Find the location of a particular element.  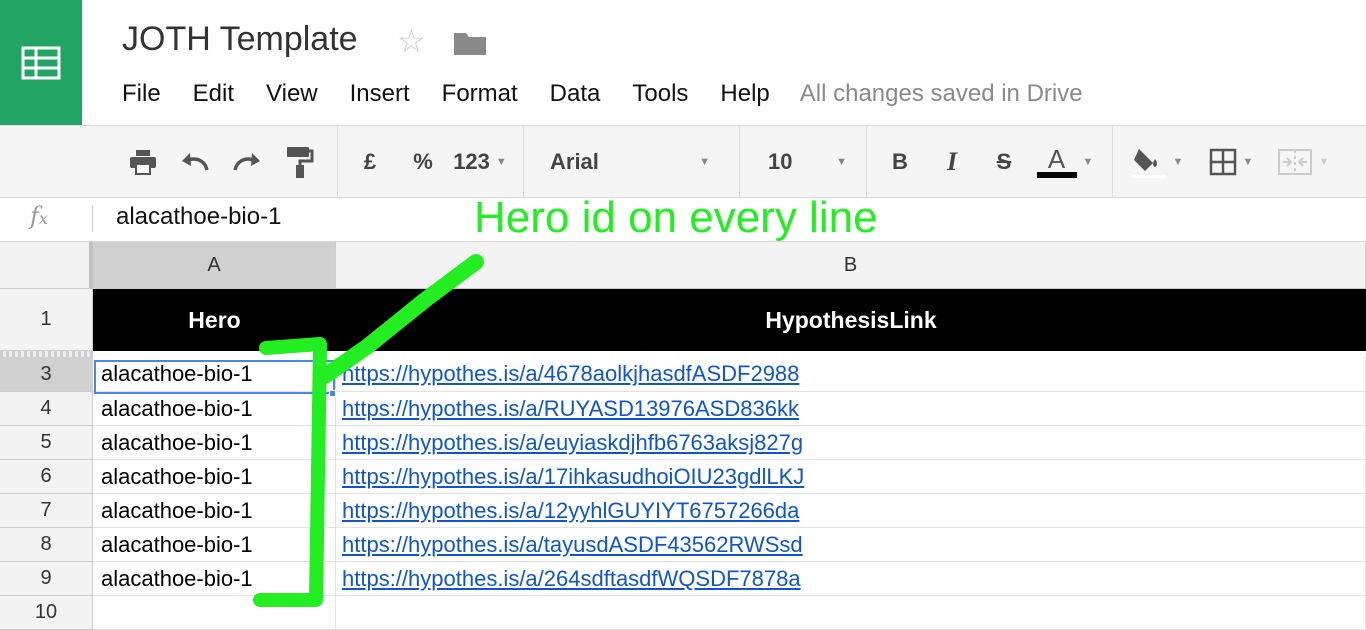

borders-icon is located at coordinates (1222, 162).